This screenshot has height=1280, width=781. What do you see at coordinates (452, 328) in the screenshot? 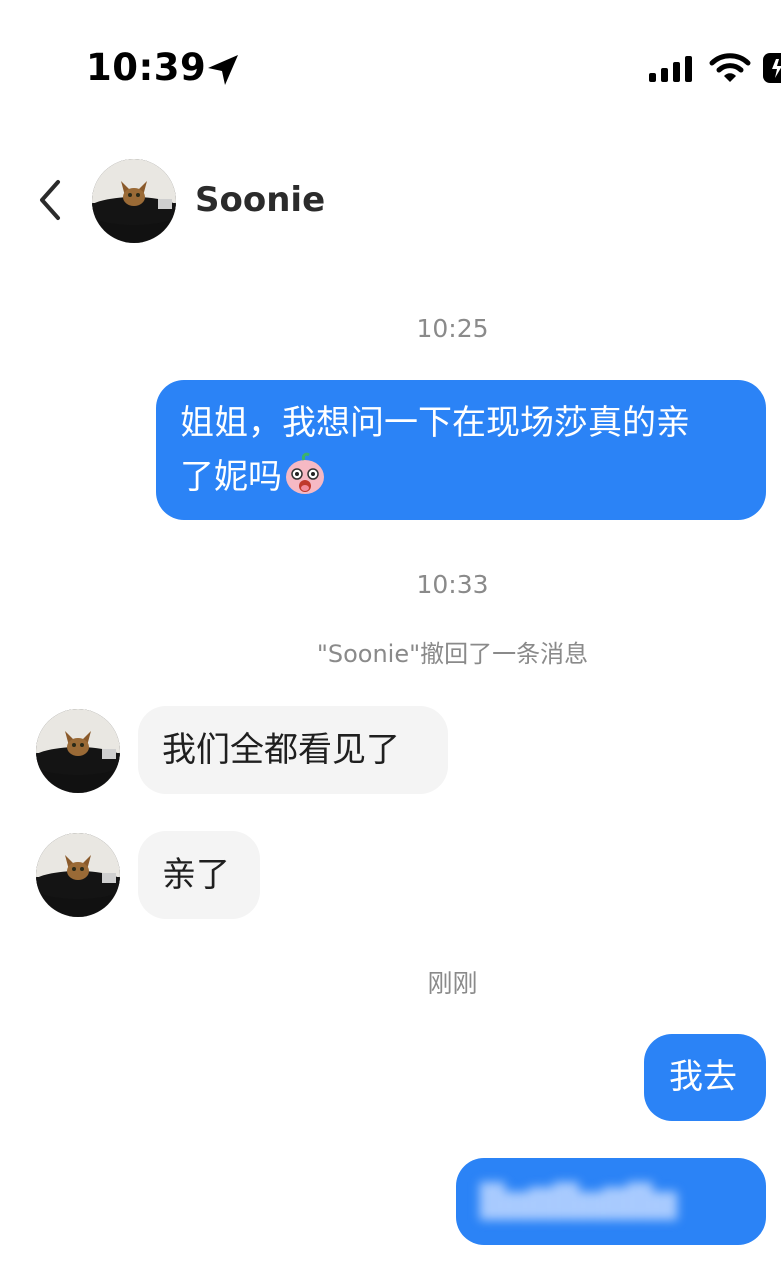
I see `timestamp: 10:25` at bounding box center [452, 328].